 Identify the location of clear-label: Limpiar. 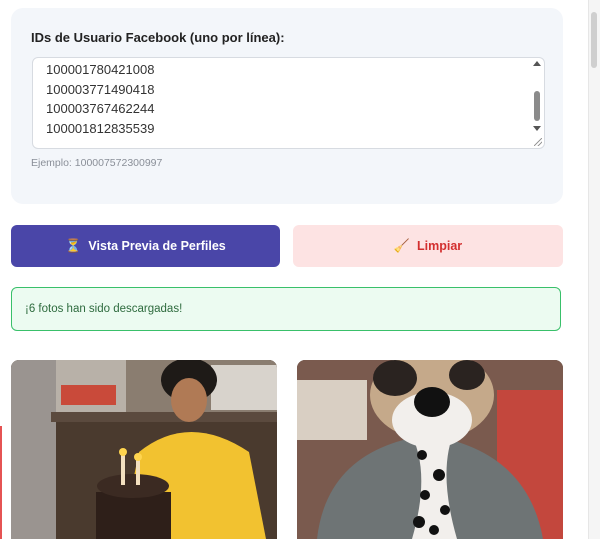
(440, 246).